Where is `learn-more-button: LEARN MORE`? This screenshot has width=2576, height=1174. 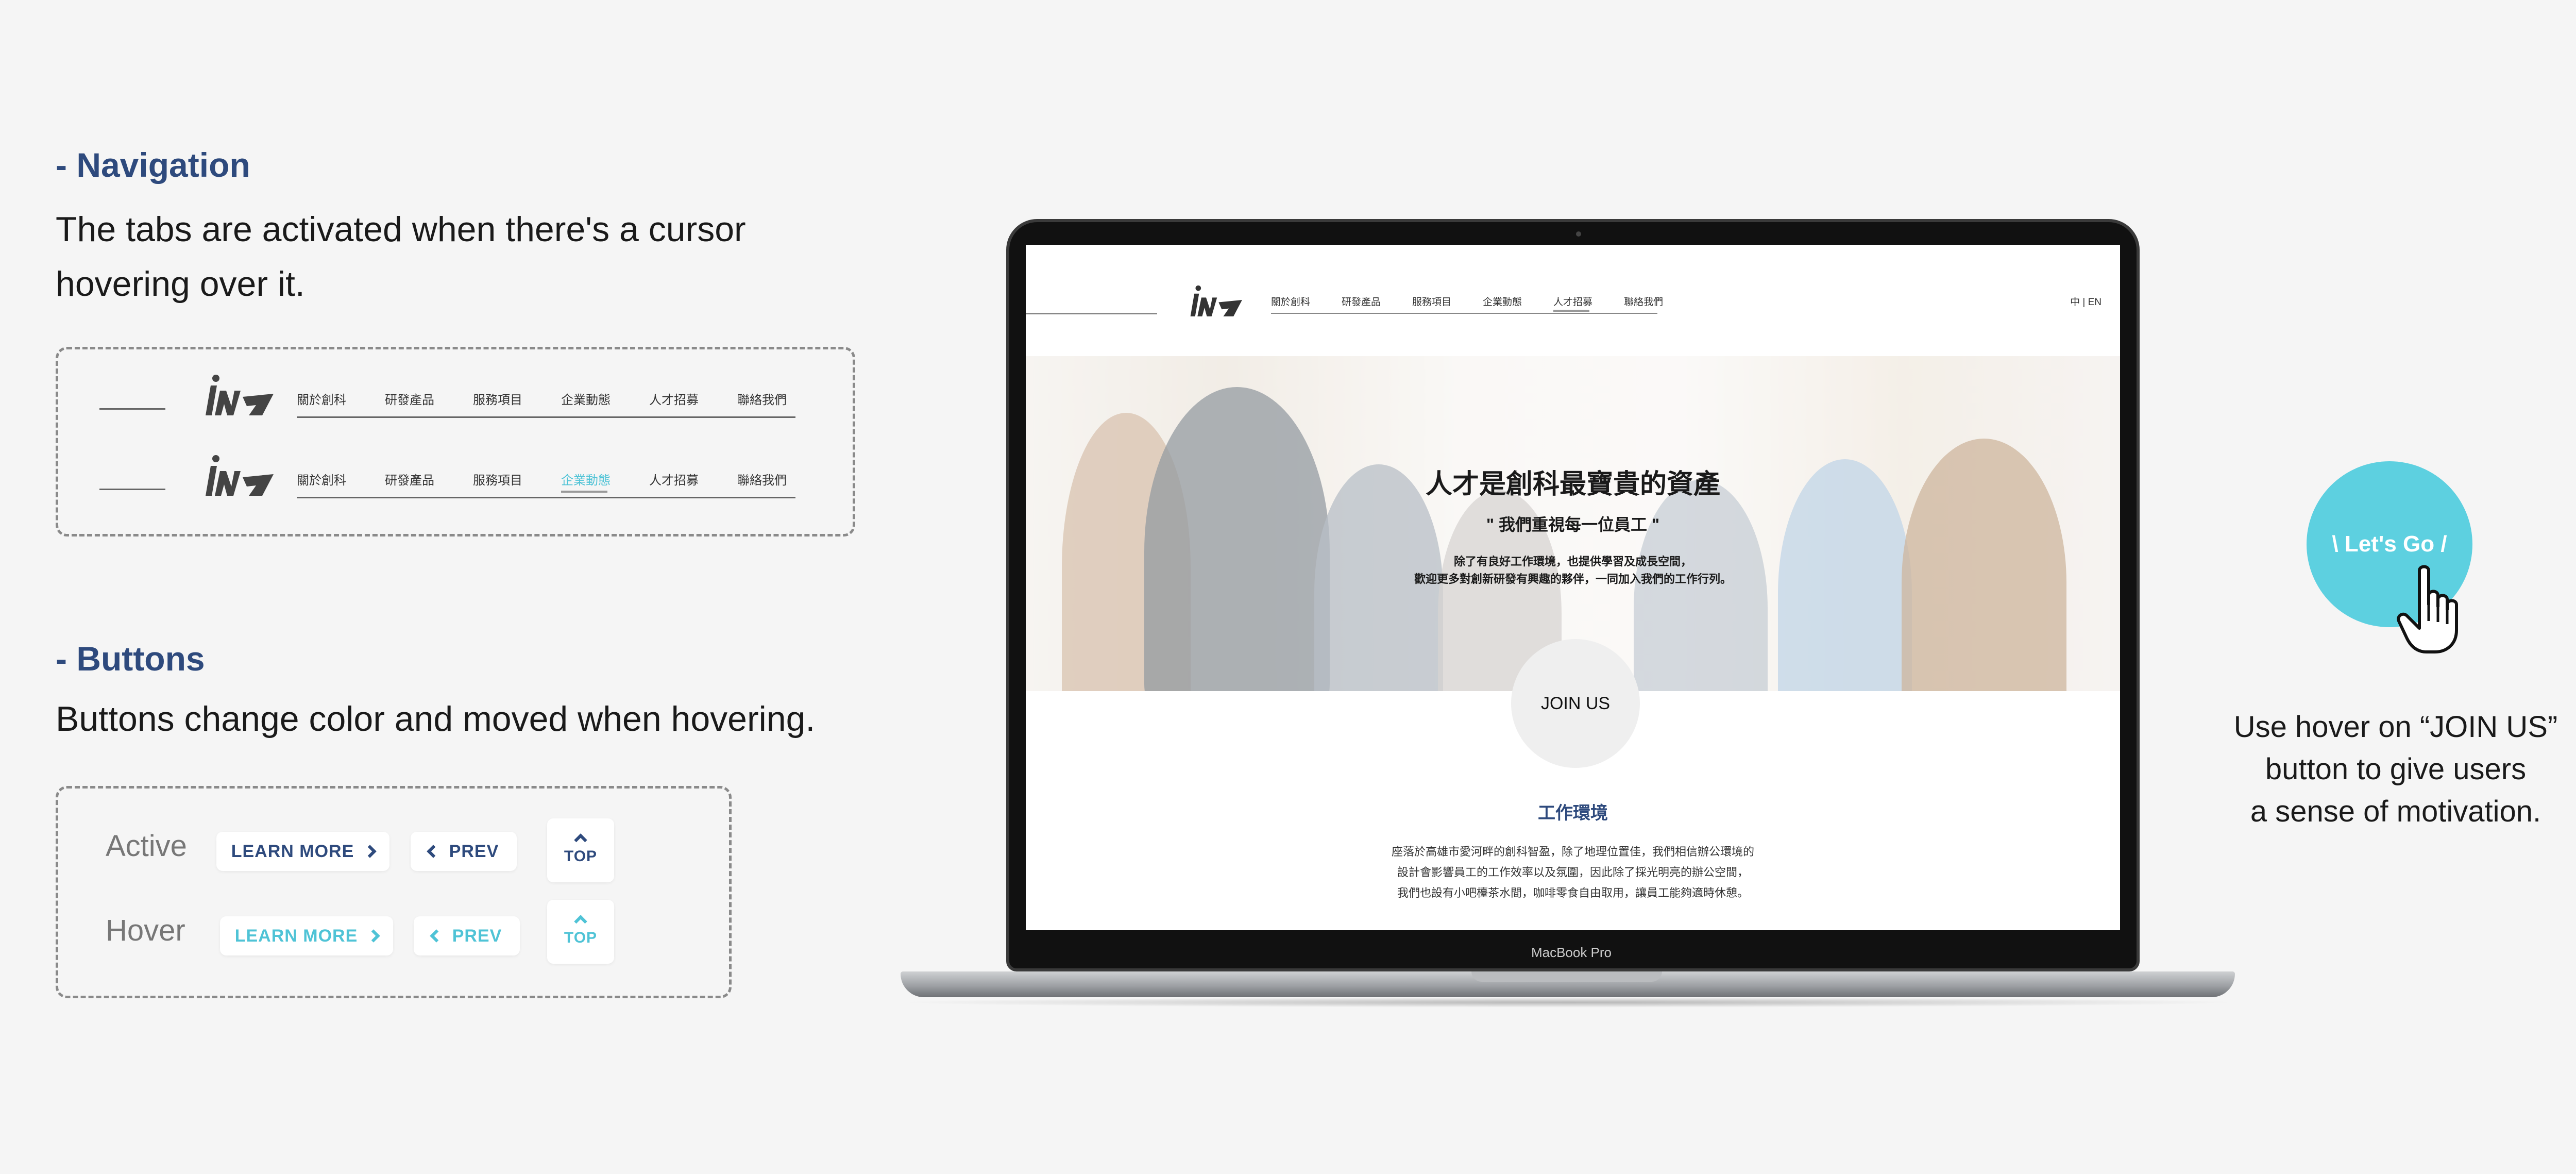 learn-more-button: LEARN MORE is located at coordinates (302, 852).